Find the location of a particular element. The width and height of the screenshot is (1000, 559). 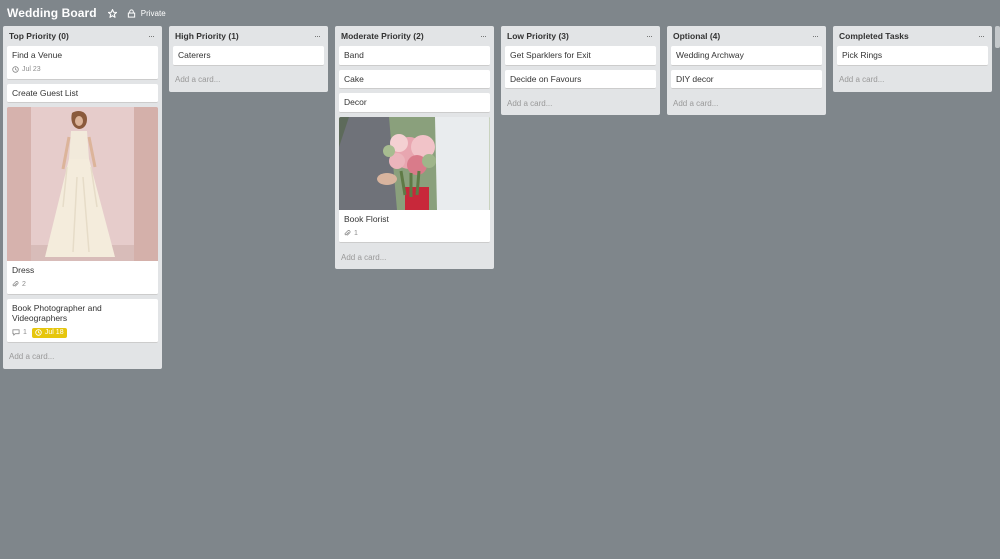

card-title: Wedding Archway is located at coordinates (710, 55).